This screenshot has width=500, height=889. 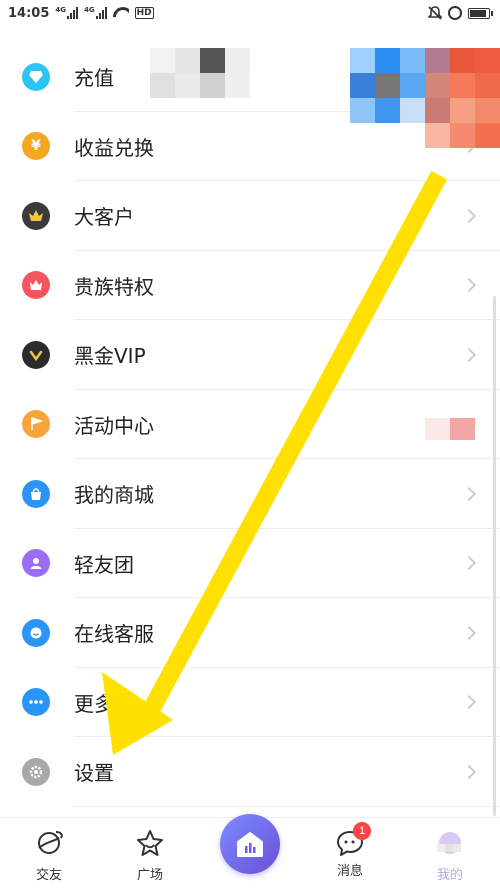 I want to click on nav-tab-square: 广场, so click(x=150, y=855).